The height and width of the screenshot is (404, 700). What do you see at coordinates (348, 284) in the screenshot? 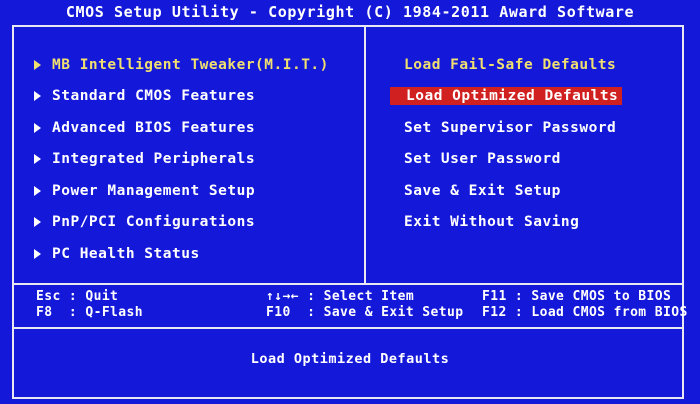
I see `key-help-divider` at bounding box center [348, 284].